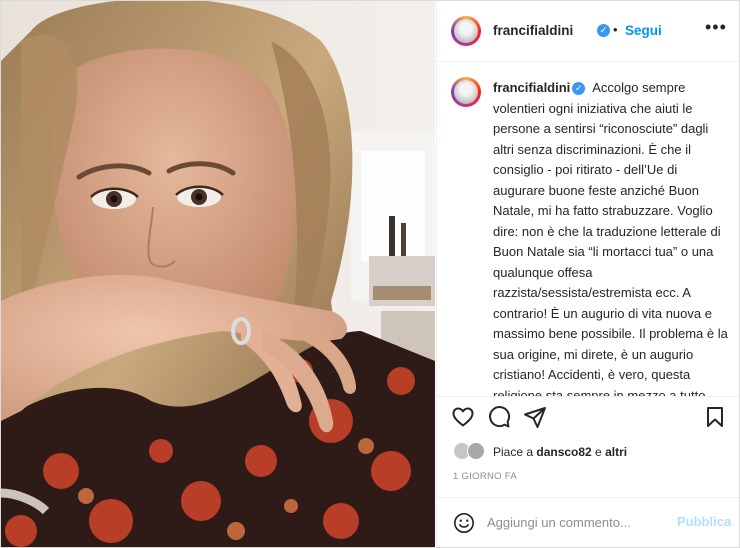 This screenshot has width=740, height=548. Describe the element at coordinates (572, 522) in the screenshot. I see `comment-input` at that location.